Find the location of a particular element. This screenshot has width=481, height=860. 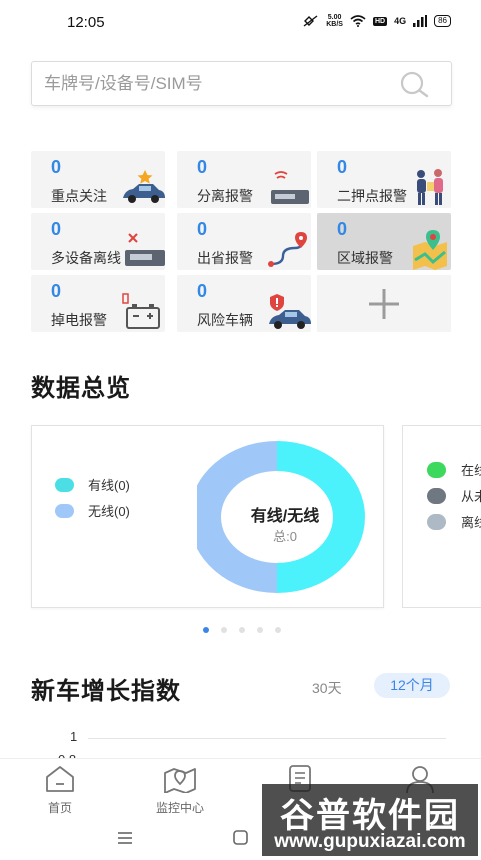

net-speed-value: 5.00 is located at coordinates (334, 17).